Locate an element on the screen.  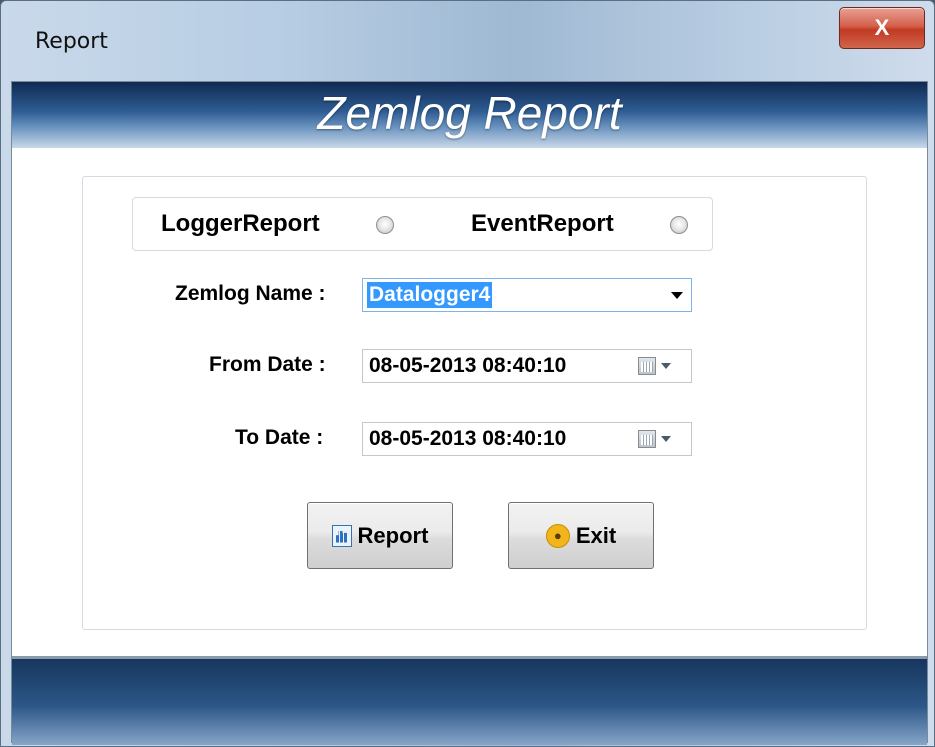
close-button: X is located at coordinates (882, 28).